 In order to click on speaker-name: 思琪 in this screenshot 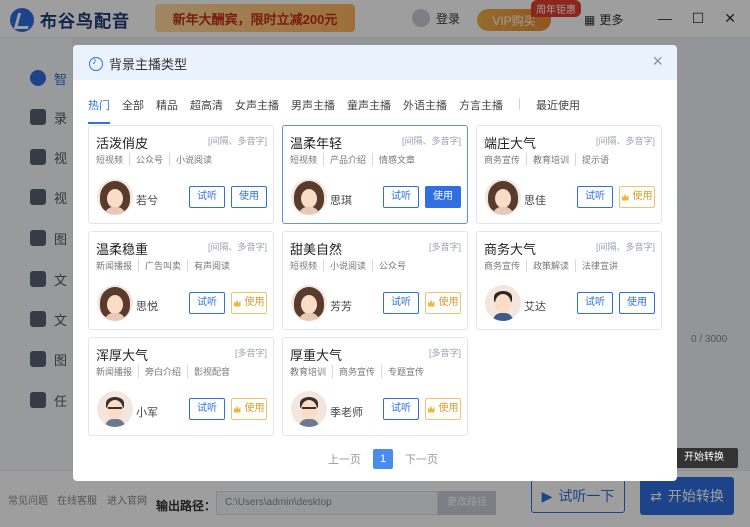, I will do `click(341, 201)`.